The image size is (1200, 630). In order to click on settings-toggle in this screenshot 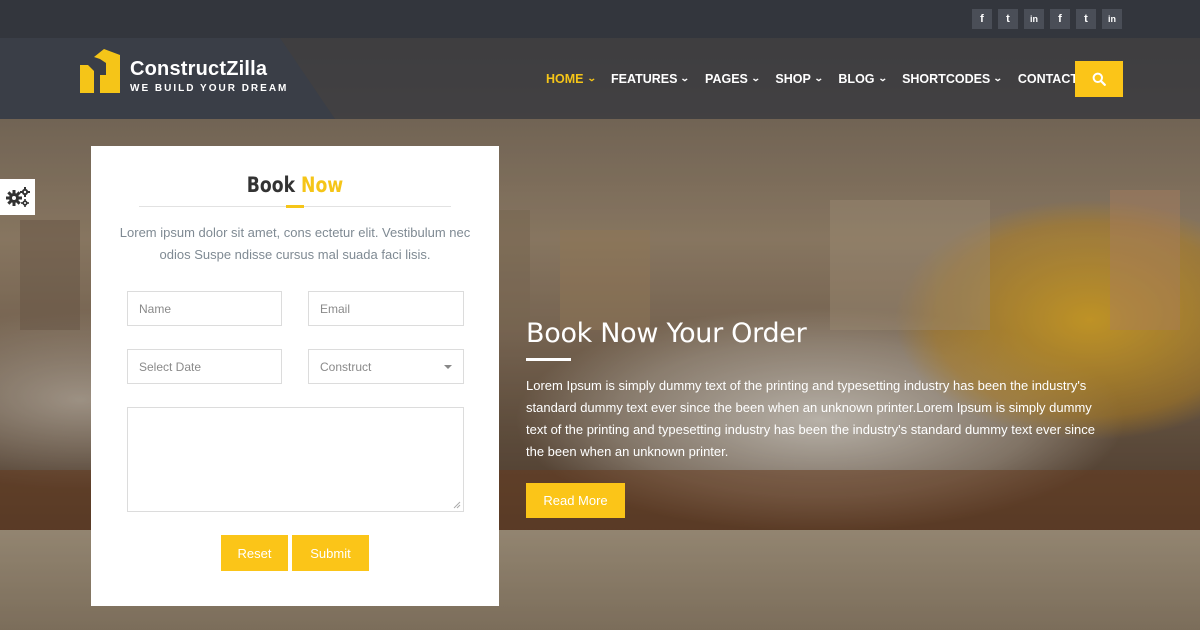, I will do `click(17, 197)`.